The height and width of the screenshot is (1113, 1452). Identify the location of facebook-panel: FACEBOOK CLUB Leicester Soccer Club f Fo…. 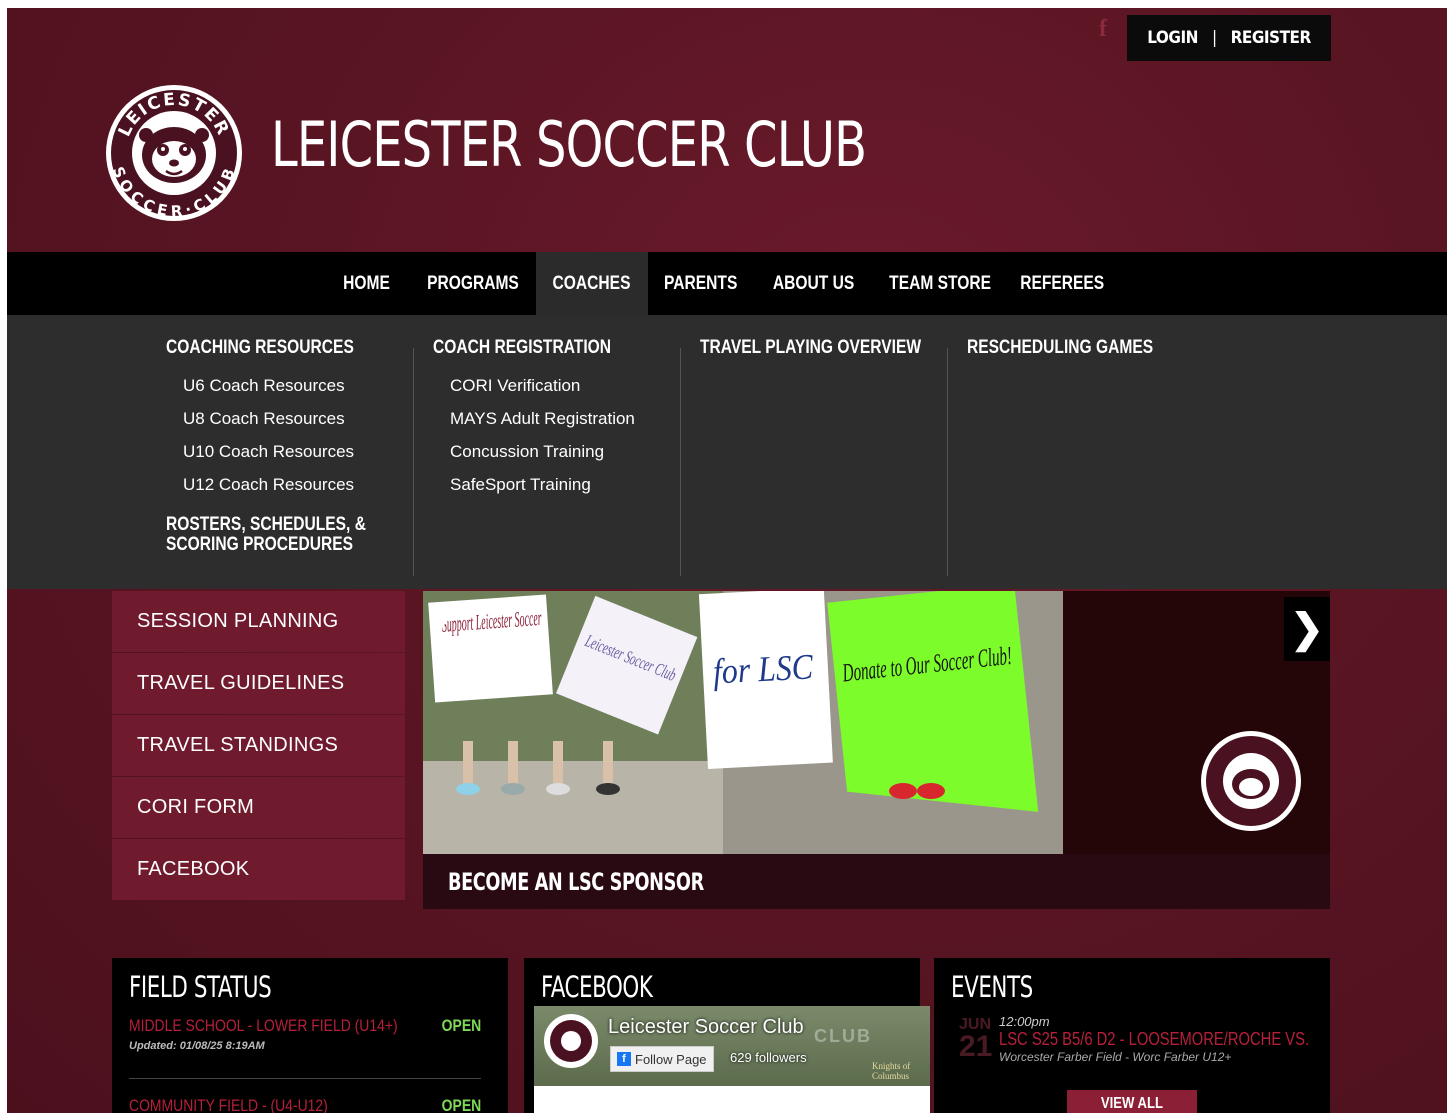
(727, 1035).